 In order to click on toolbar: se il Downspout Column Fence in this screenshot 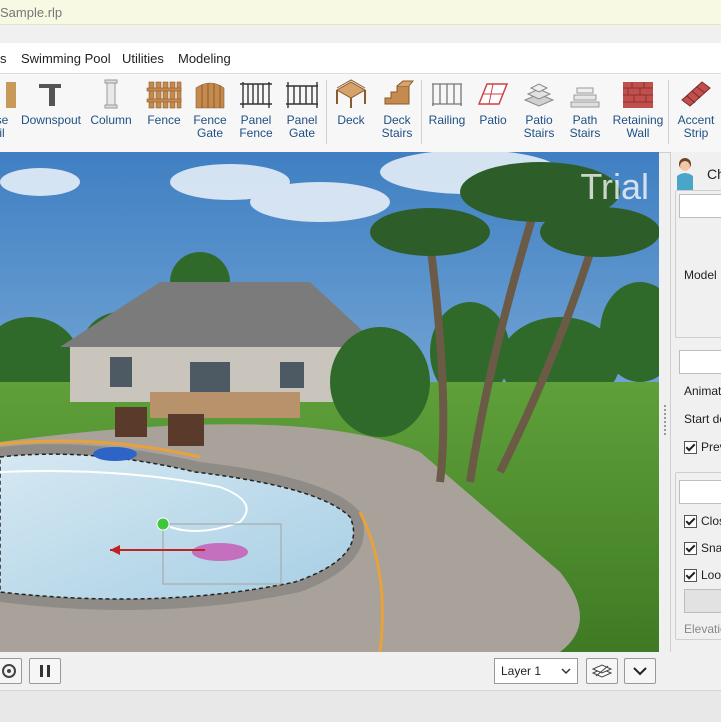, I will do `click(360, 113)`.